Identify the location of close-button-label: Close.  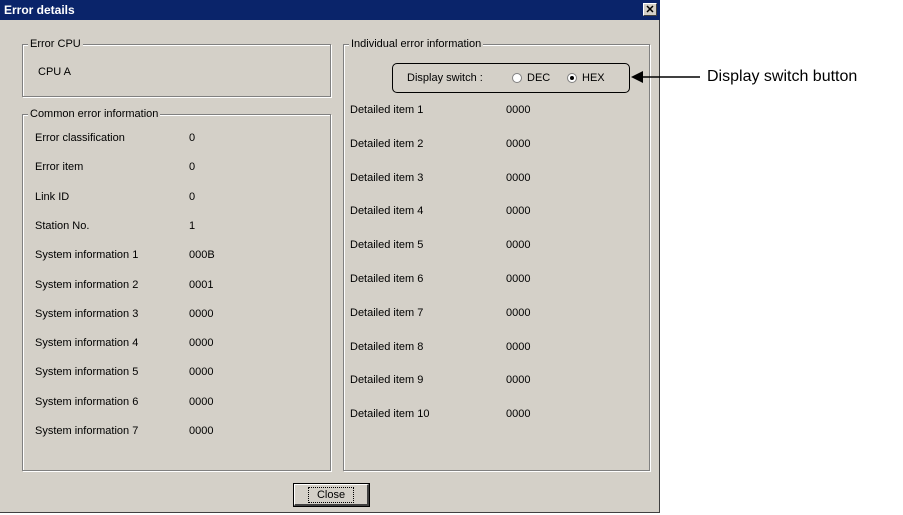
(331, 494).